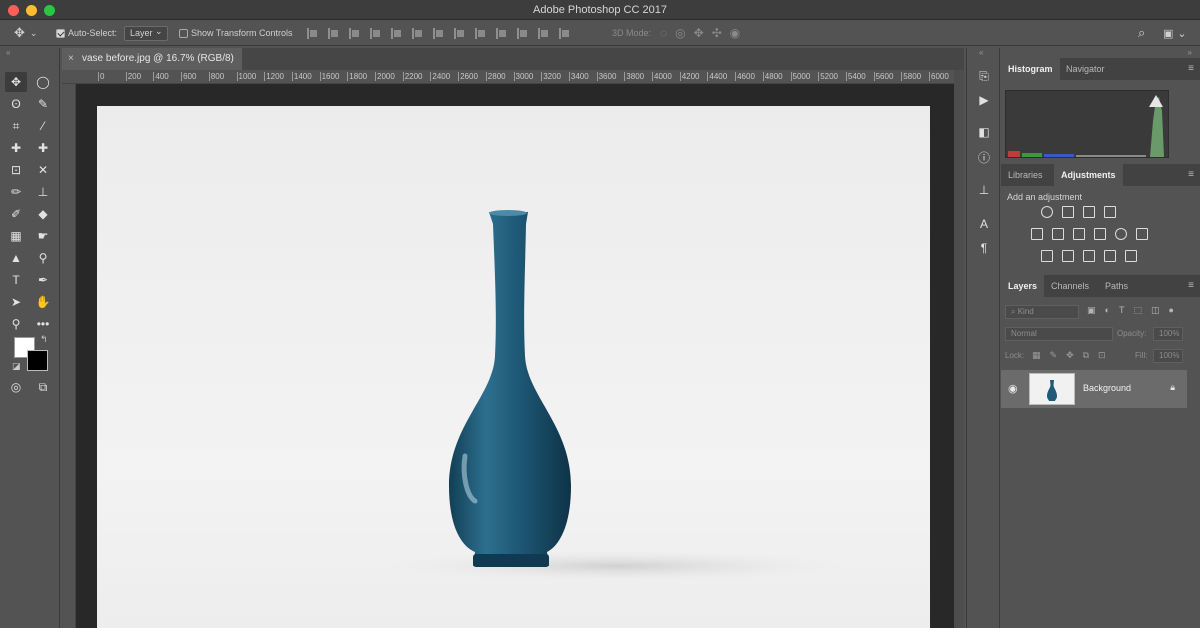  I want to click on fill-field: 100%, so click(1168, 356).